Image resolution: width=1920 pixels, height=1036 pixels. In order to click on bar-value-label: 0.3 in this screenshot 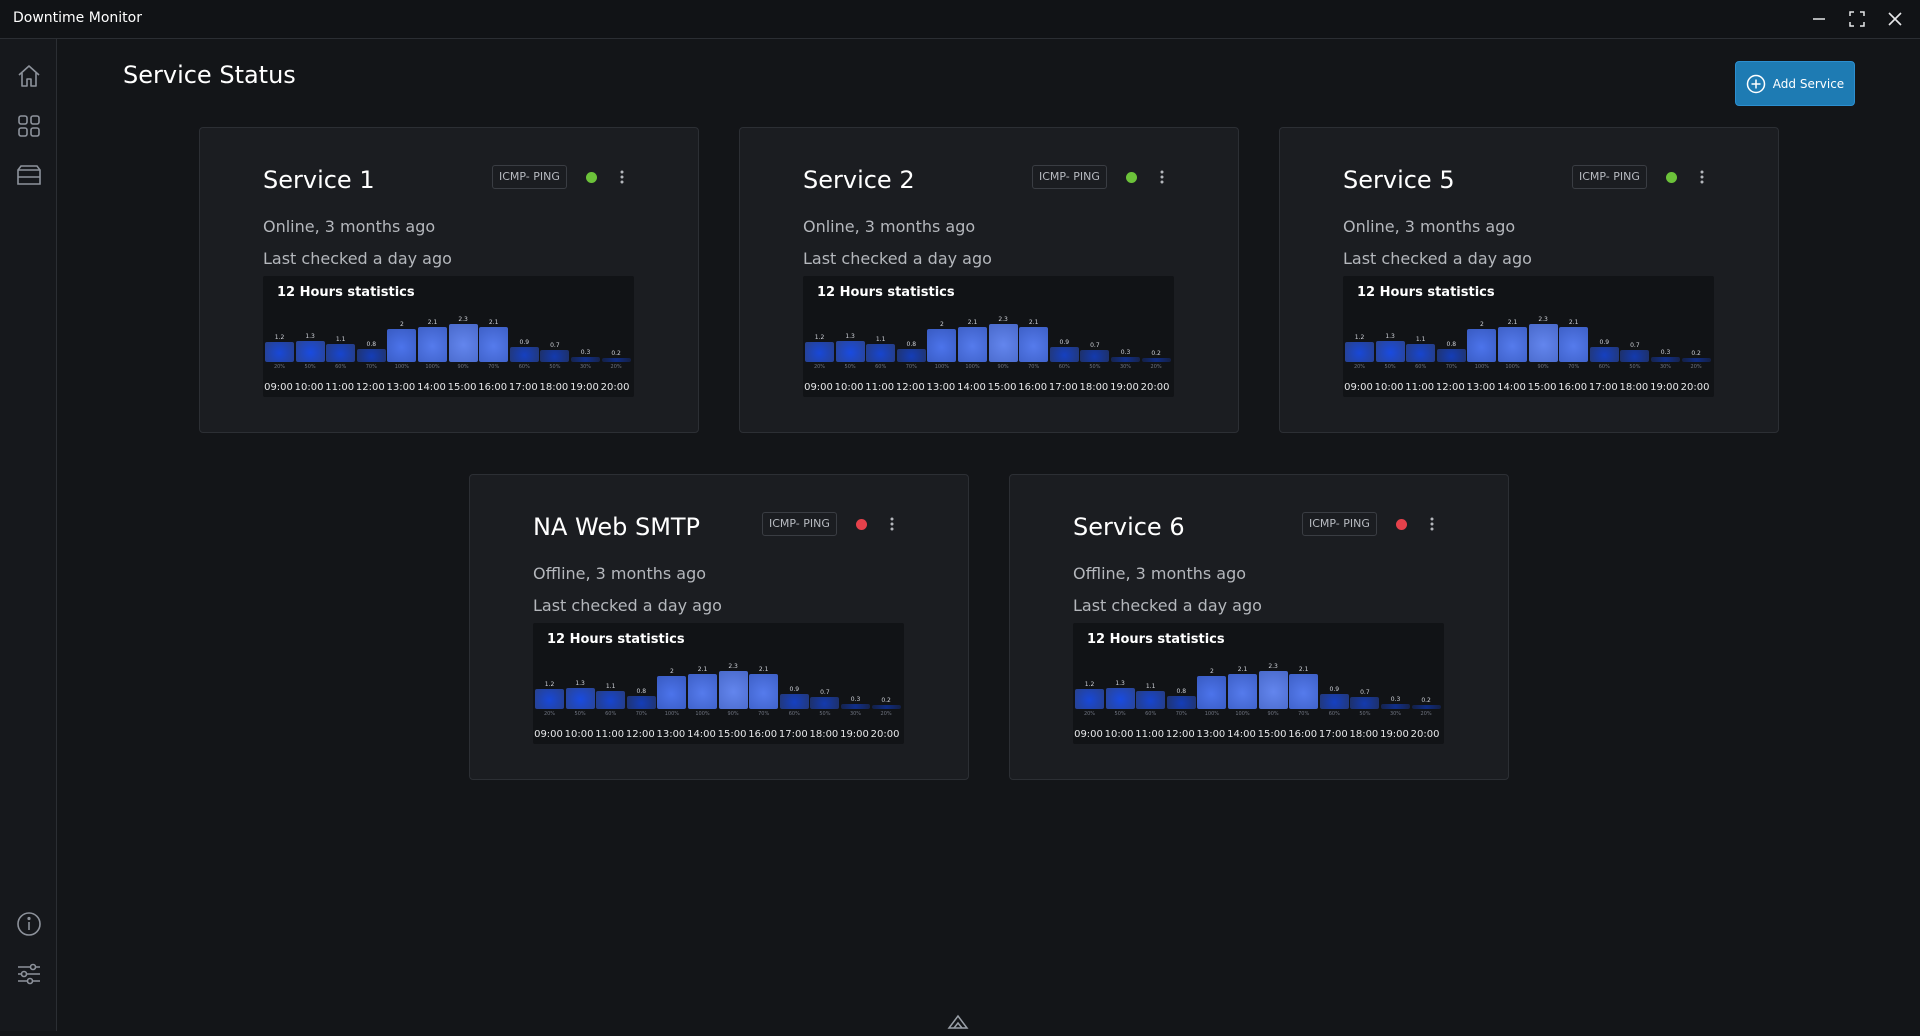, I will do `click(1395, 699)`.